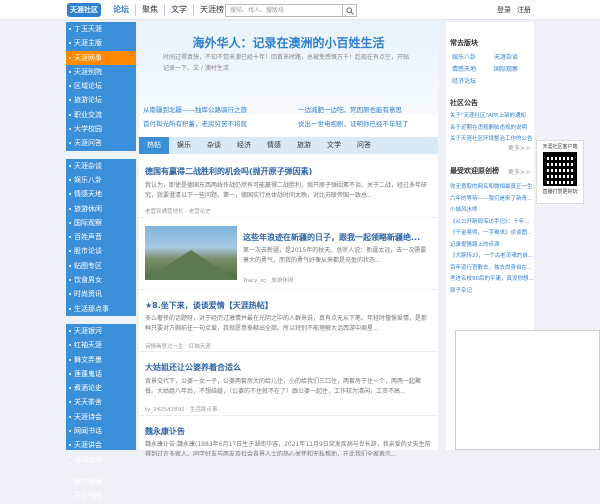 The image size is (600, 504). Describe the element at coordinates (101, 445) in the screenshot. I see `sidebar-item: 天涯讲会` at that location.